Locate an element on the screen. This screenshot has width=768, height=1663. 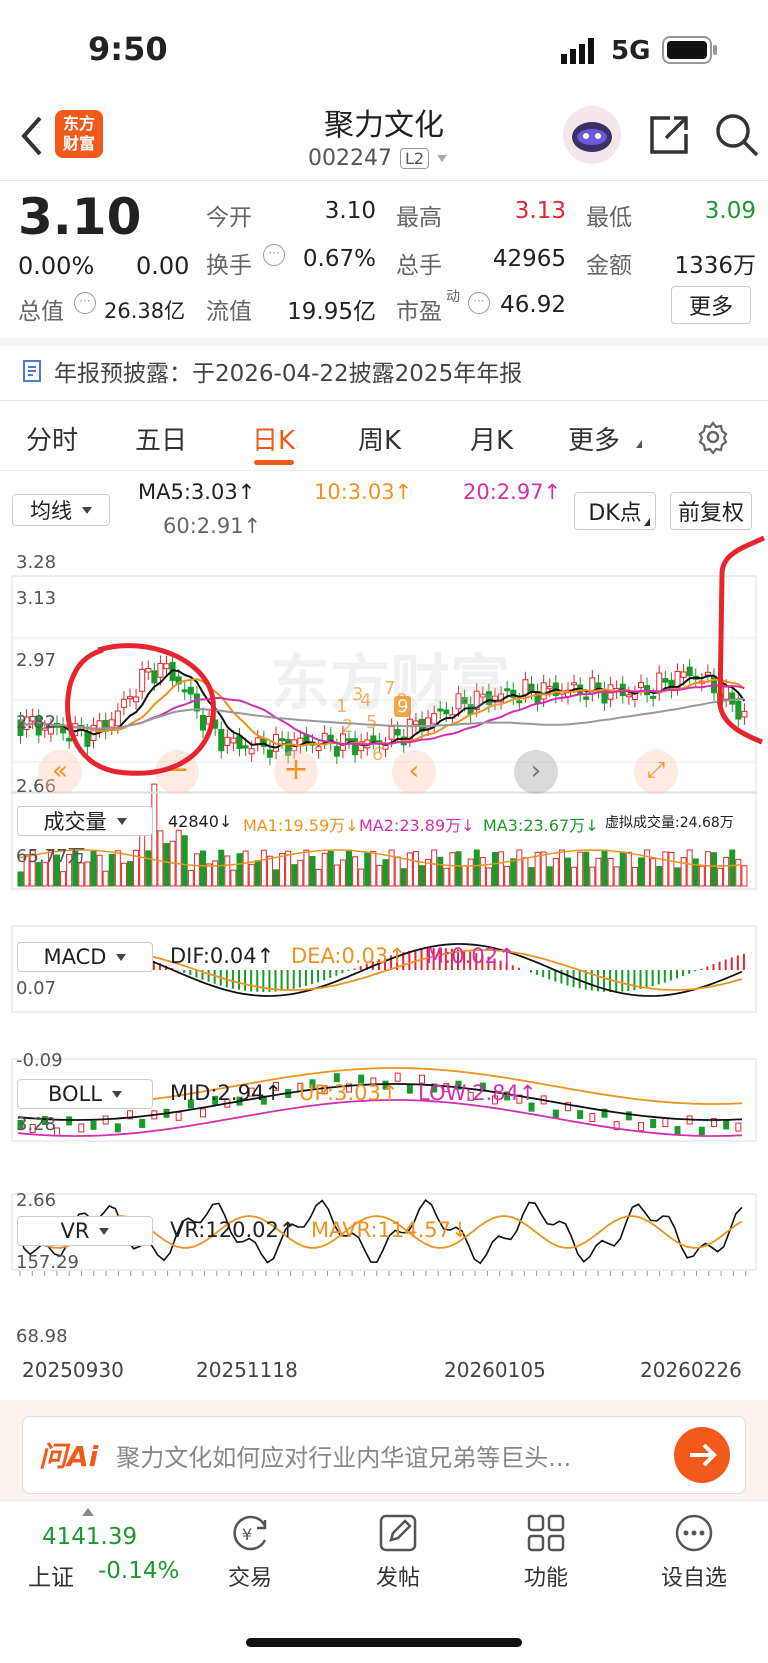
adjust-button: 前复权 is located at coordinates (711, 511).